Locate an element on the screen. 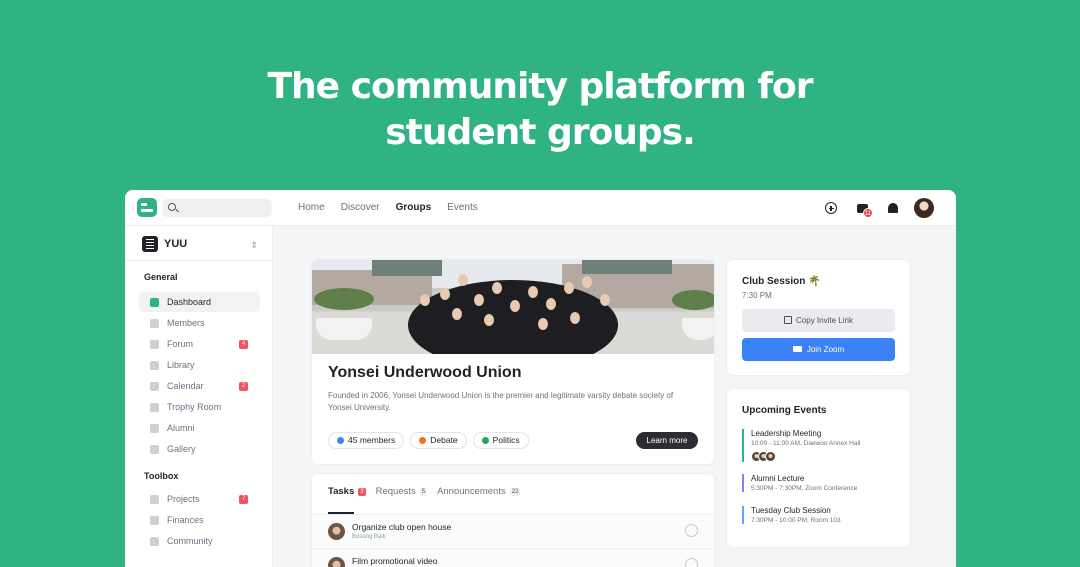  events-title: Upcoming Events is located at coordinates (784, 410).